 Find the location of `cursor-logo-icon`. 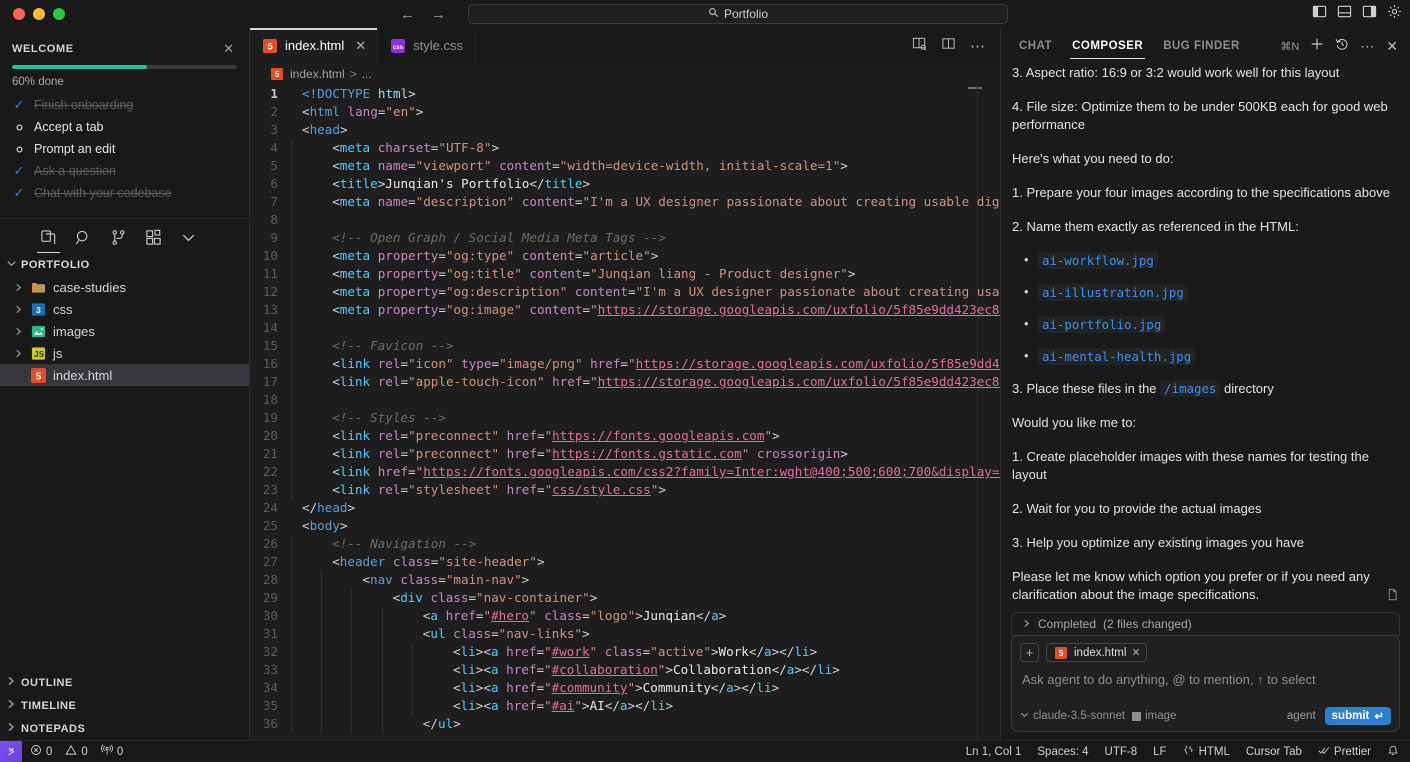

cursor-logo-icon is located at coordinates (11, 751).